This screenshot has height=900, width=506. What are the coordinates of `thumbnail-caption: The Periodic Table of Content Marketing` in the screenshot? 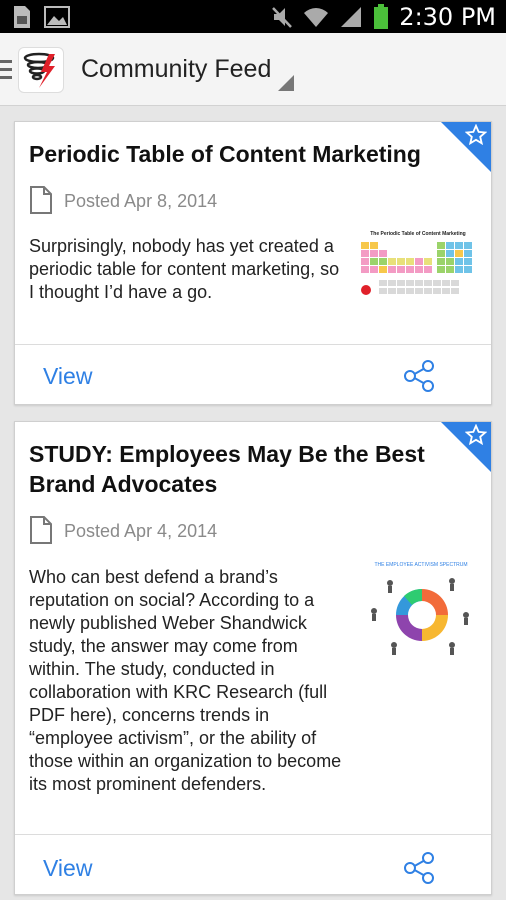 It's located at (418, 234).